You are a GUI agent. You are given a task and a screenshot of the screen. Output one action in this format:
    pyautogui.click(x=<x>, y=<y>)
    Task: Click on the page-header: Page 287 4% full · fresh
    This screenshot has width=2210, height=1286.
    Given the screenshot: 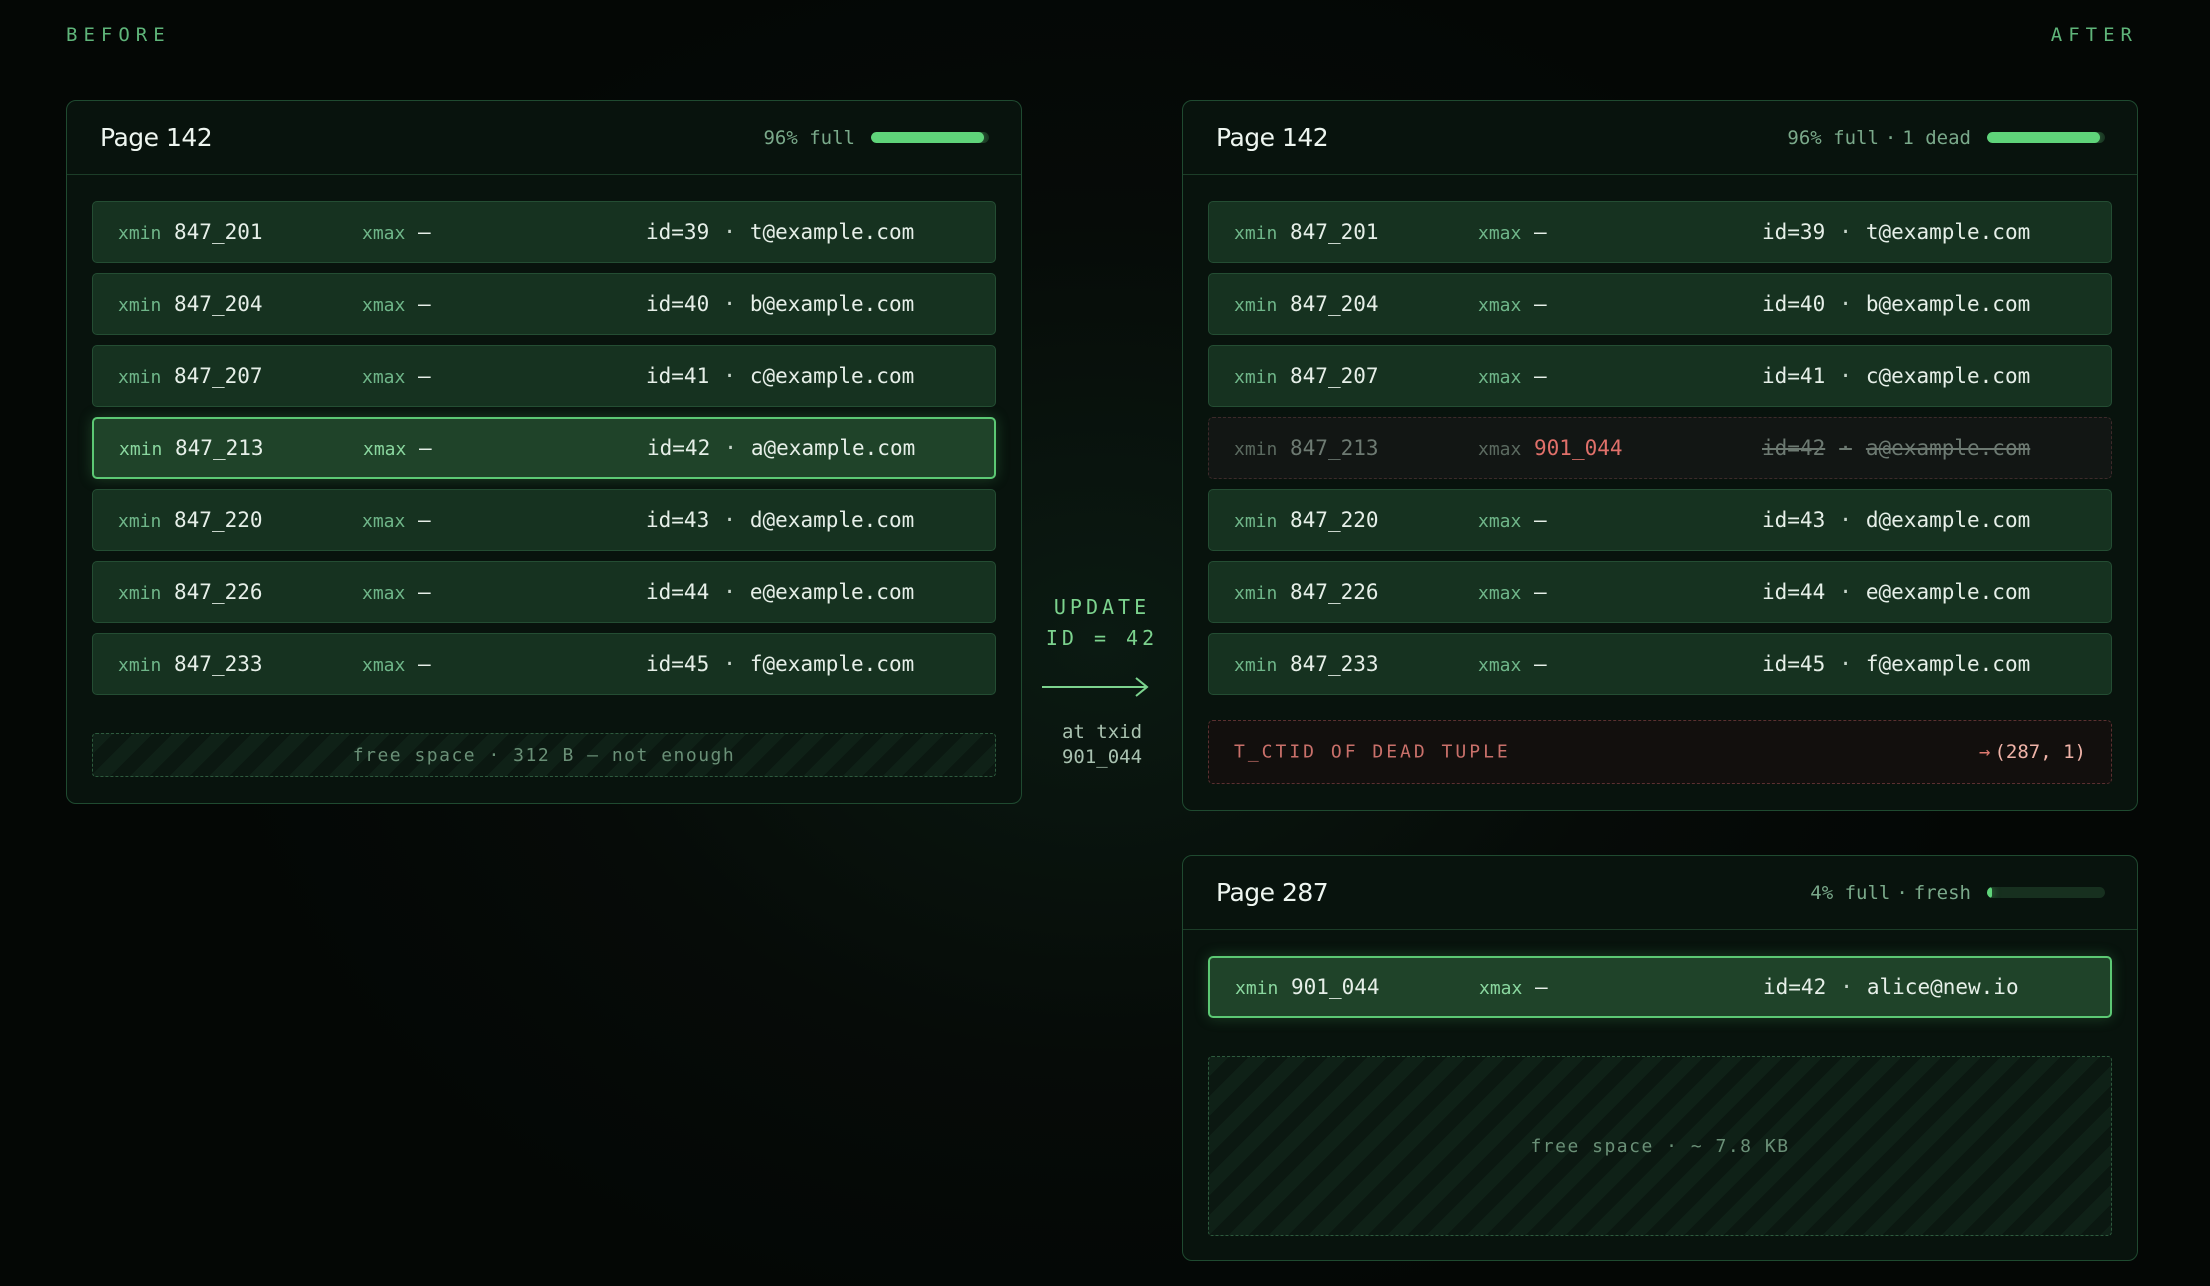 What is the action you would take?
    pyautogui.click(x=1660, y=893)
    